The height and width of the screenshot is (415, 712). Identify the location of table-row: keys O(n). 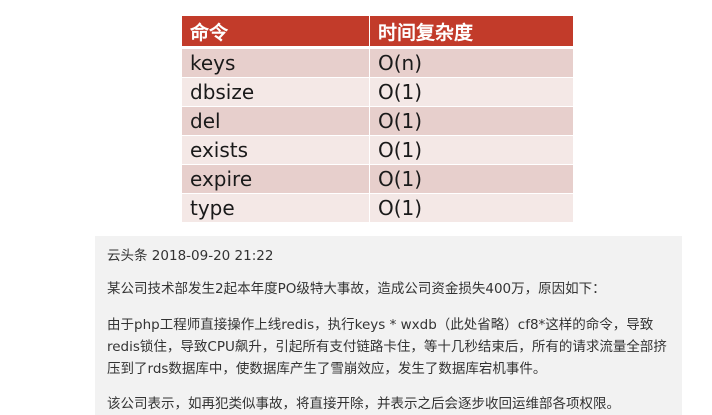
(377, 62).